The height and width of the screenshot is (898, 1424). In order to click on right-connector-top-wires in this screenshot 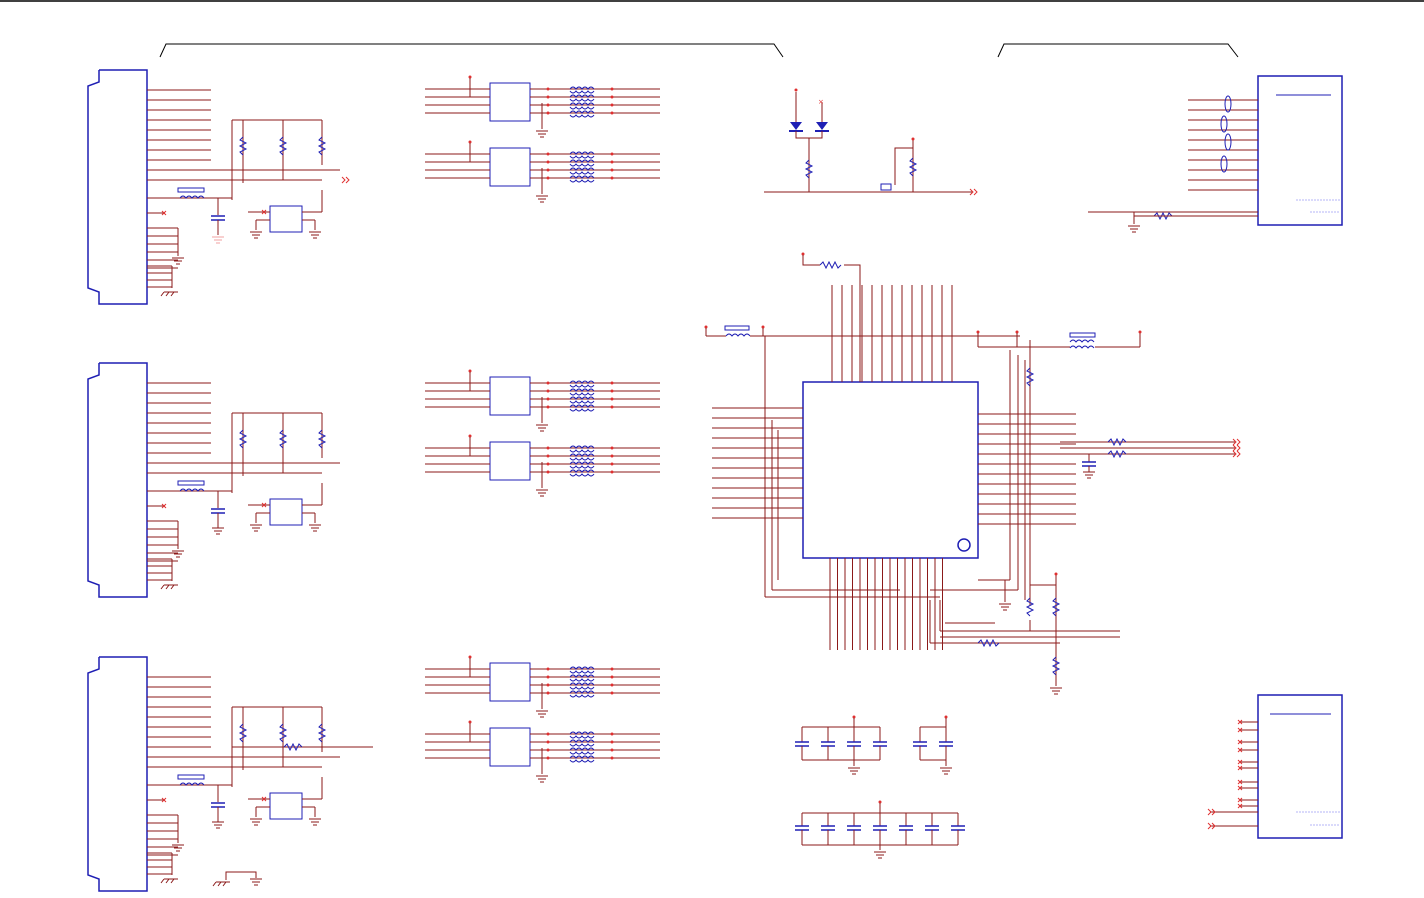, I will do `click(1173, 164)`.